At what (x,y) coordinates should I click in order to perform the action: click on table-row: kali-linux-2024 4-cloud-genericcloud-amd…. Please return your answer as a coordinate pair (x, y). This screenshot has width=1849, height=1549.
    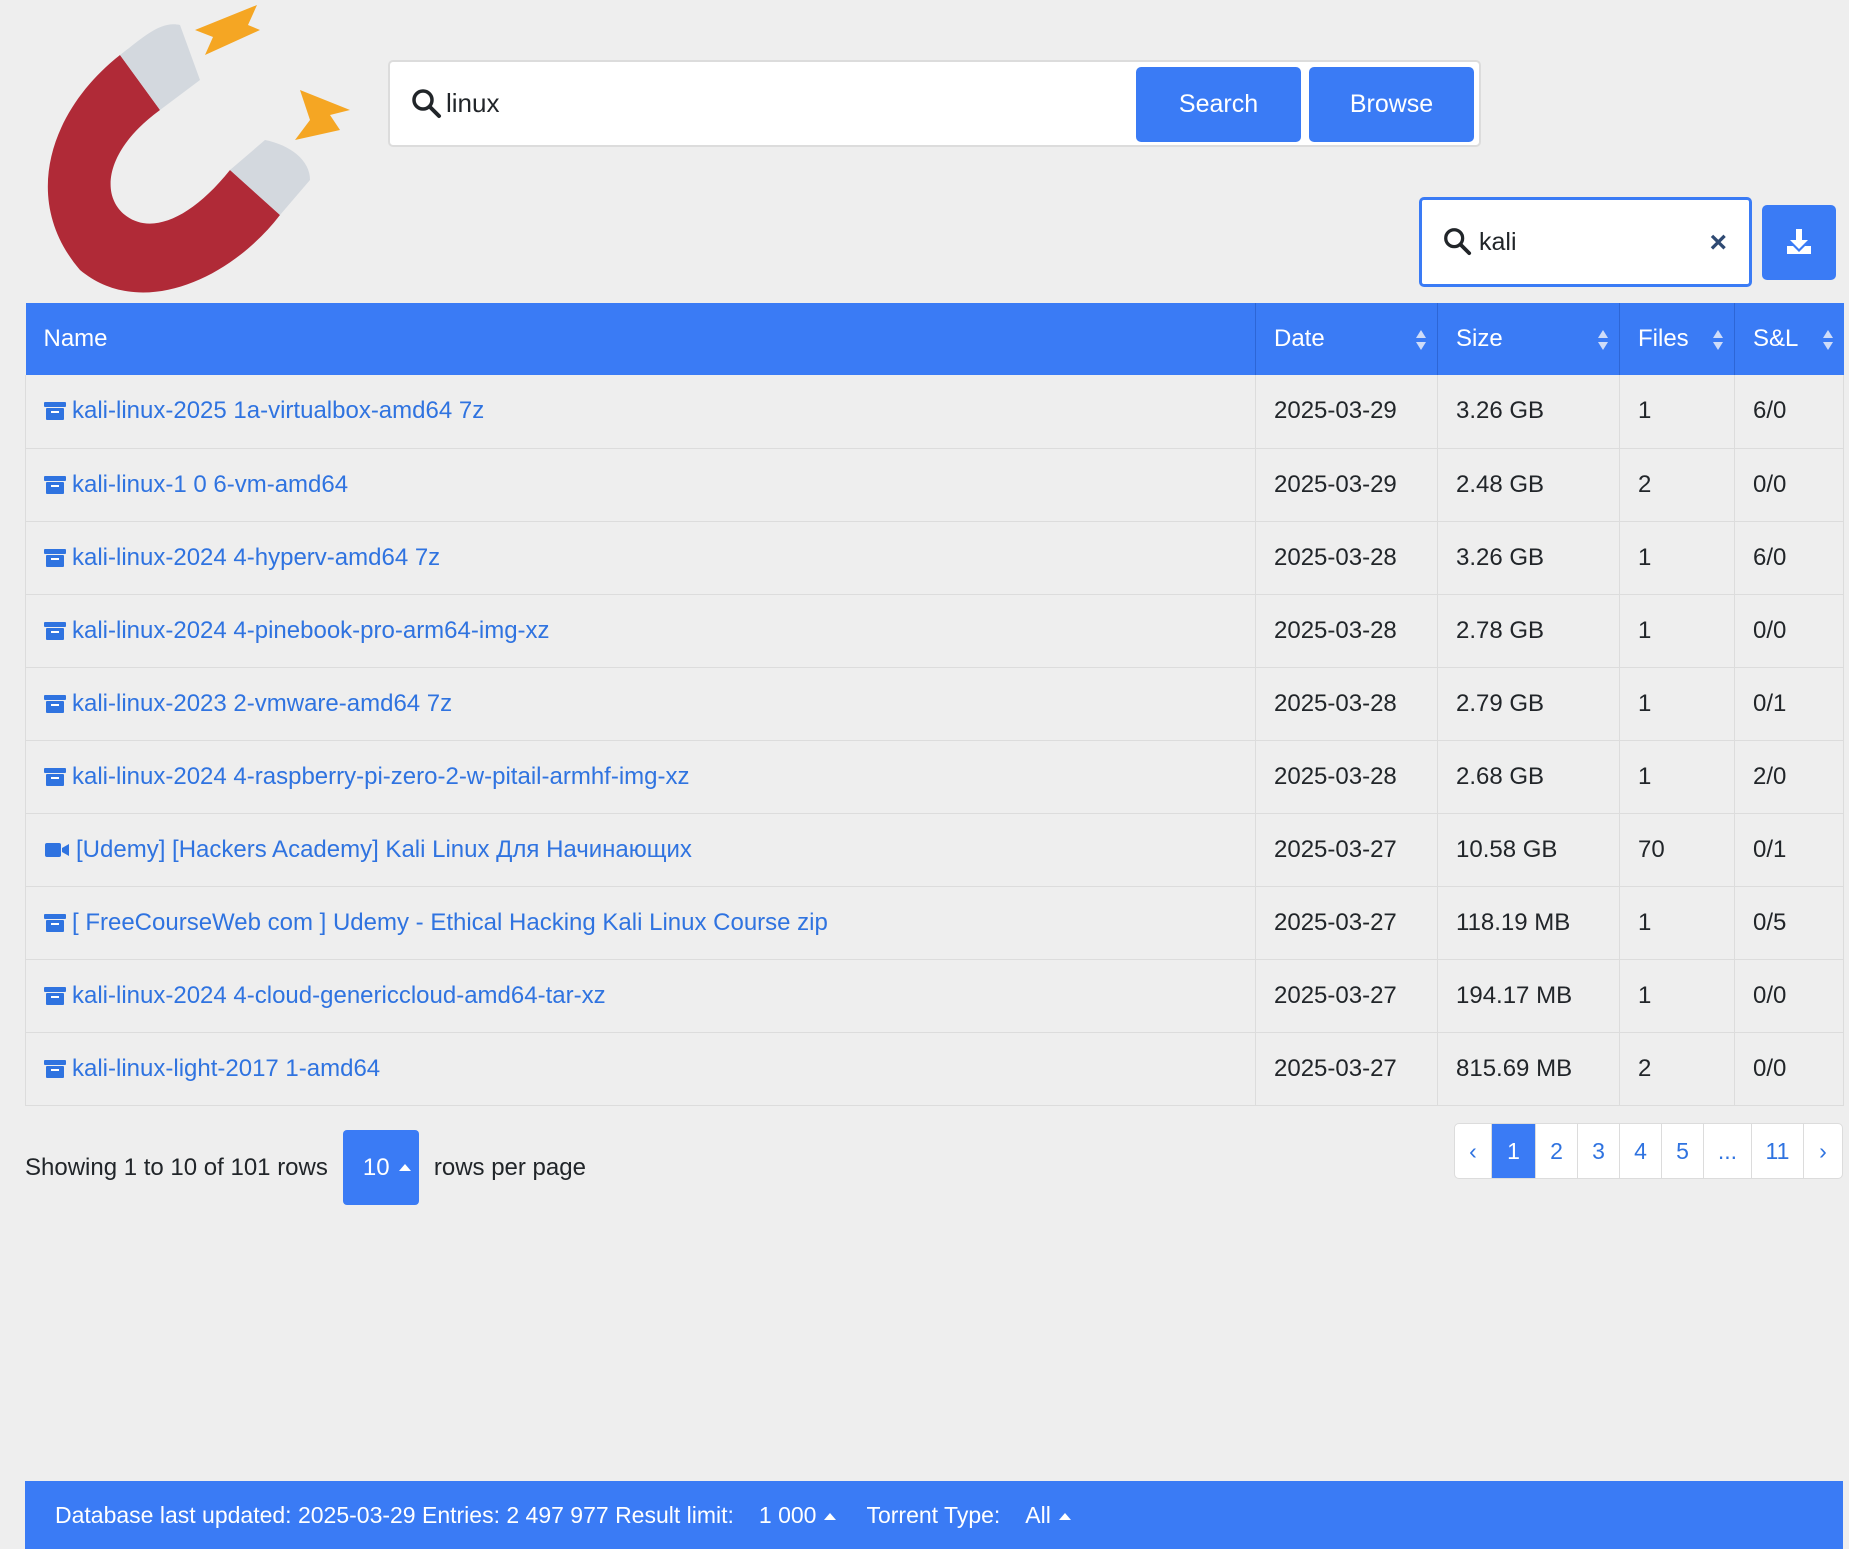
    Looking at the image, I should click on (934, 996).